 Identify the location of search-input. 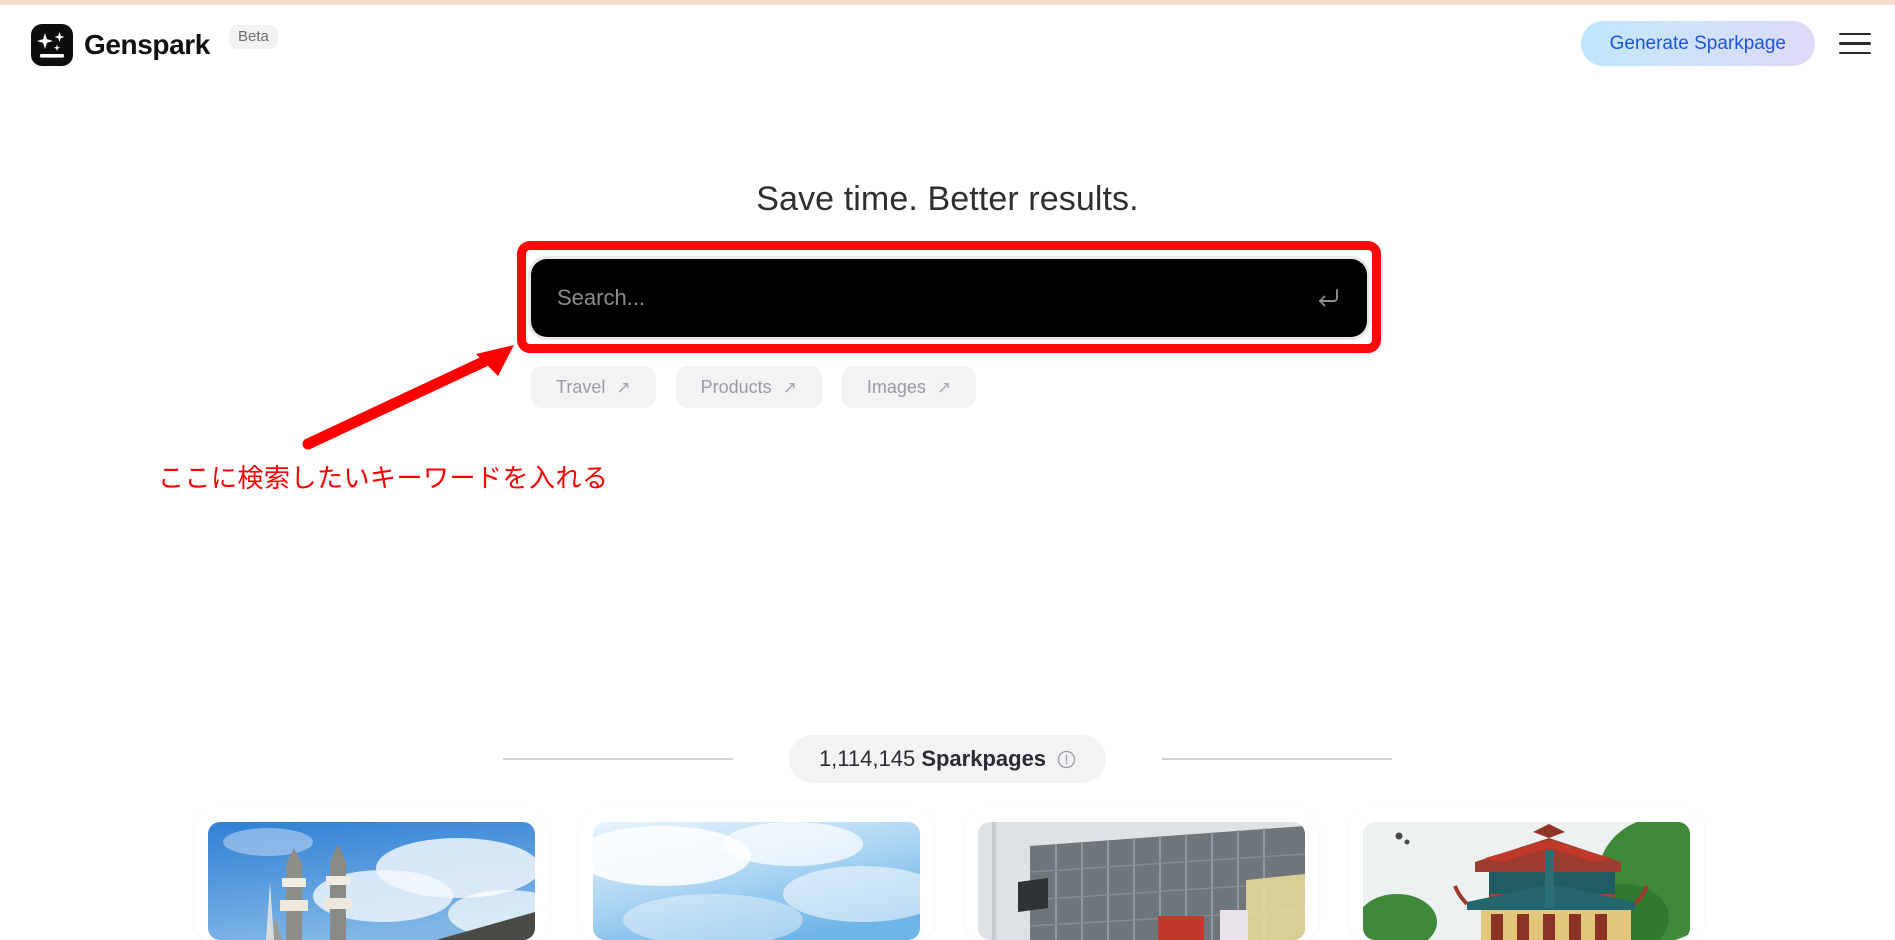
(927, 298).